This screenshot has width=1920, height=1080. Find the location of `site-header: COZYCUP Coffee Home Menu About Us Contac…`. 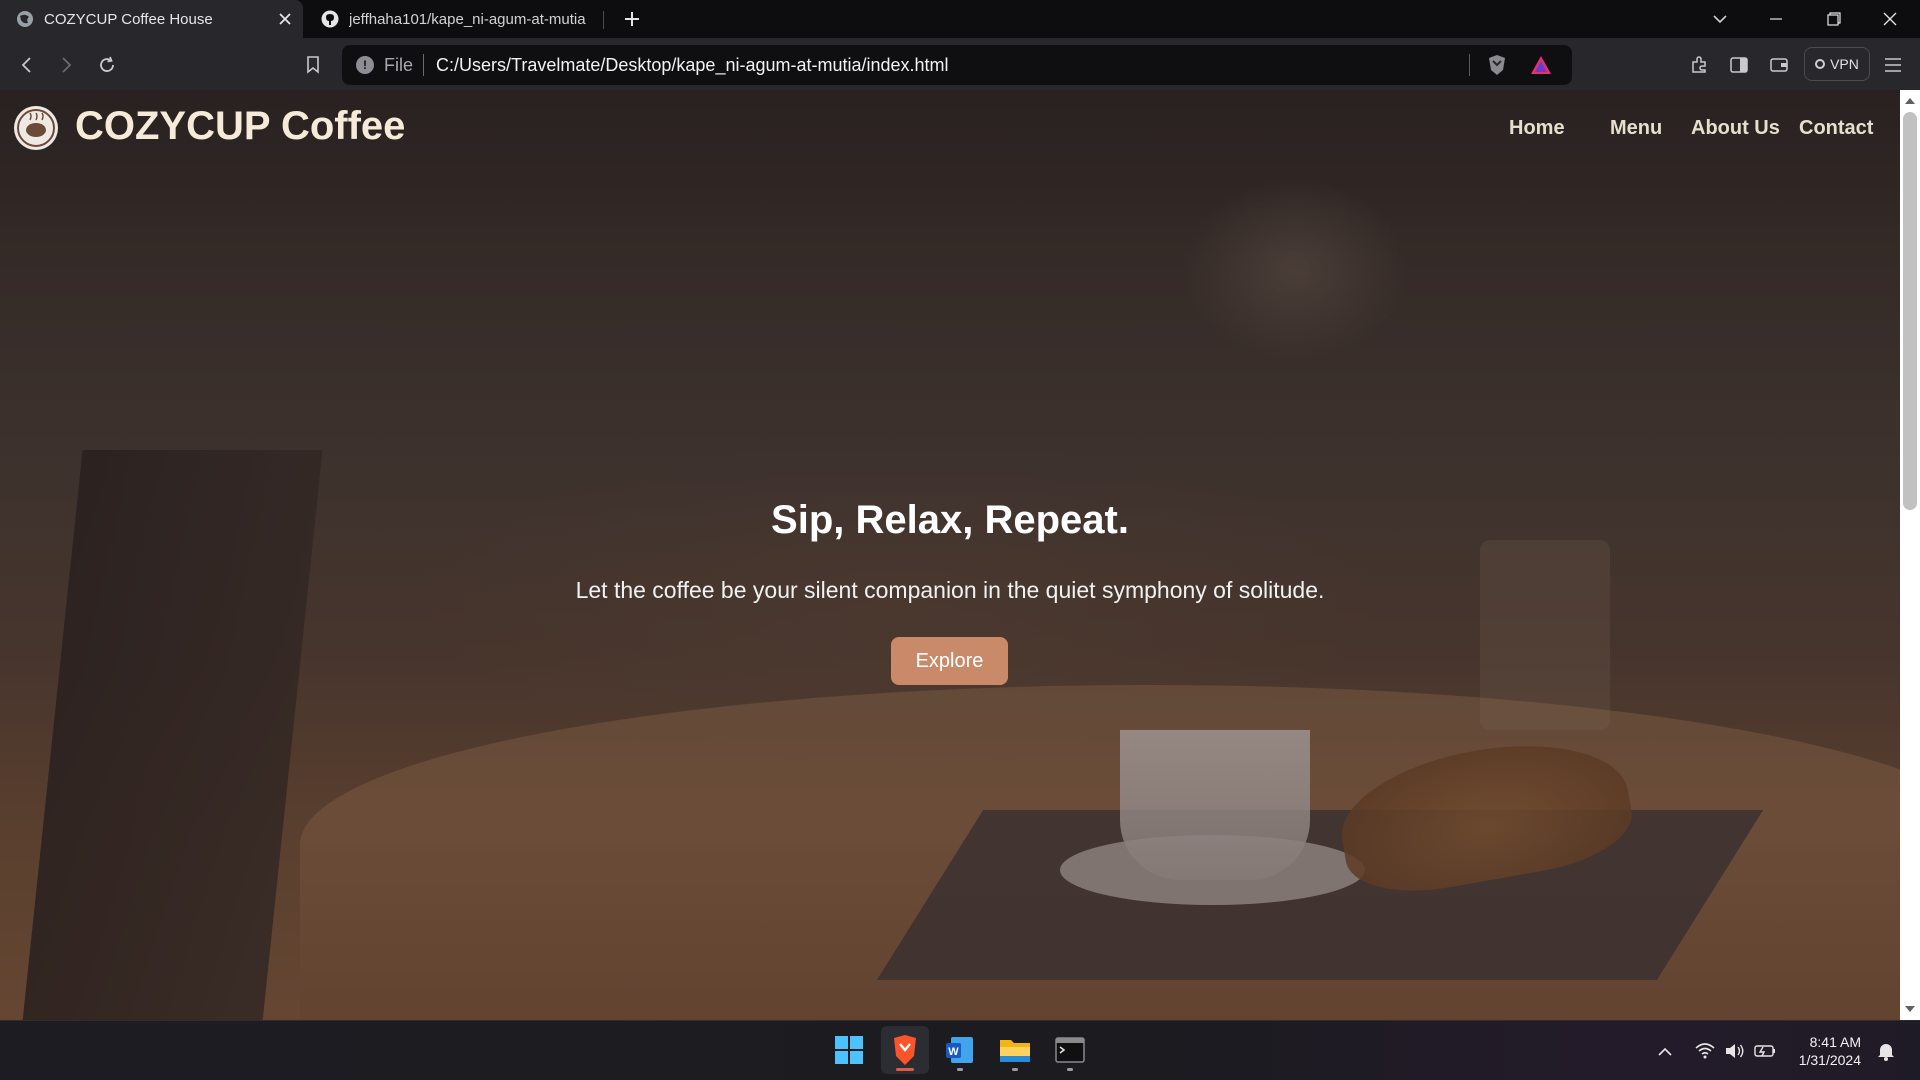

site-header: COZYCUP Coffee Home Menu About Us Contac… is located at coordinates (950, 126).